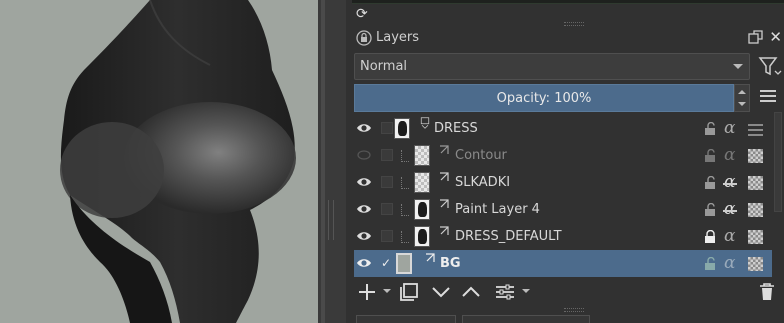 The height and width of the screenshot is (323, 784). I want to click on docker-tabs, so click(568, 318).